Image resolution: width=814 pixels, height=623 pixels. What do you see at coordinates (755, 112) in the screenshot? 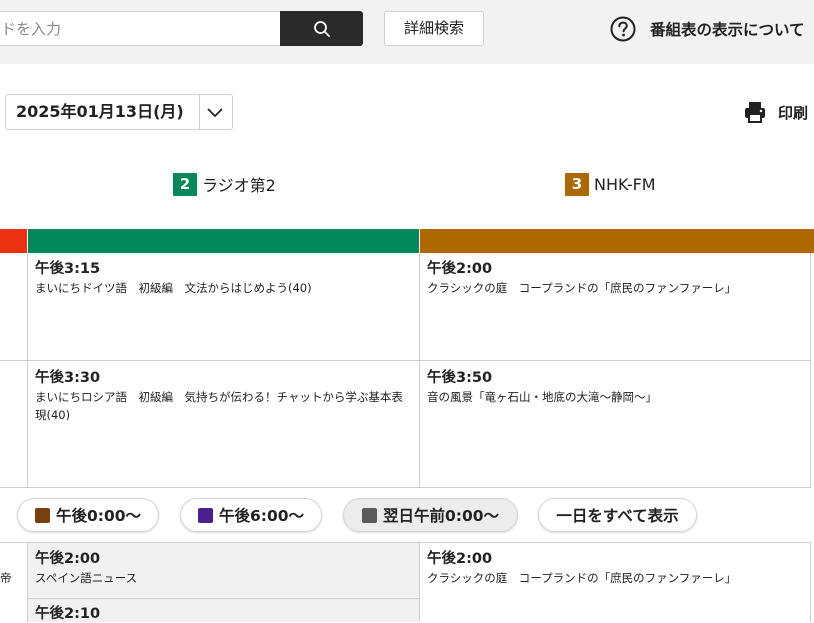
I see `printer-icon` at bounding box center [755, 112].